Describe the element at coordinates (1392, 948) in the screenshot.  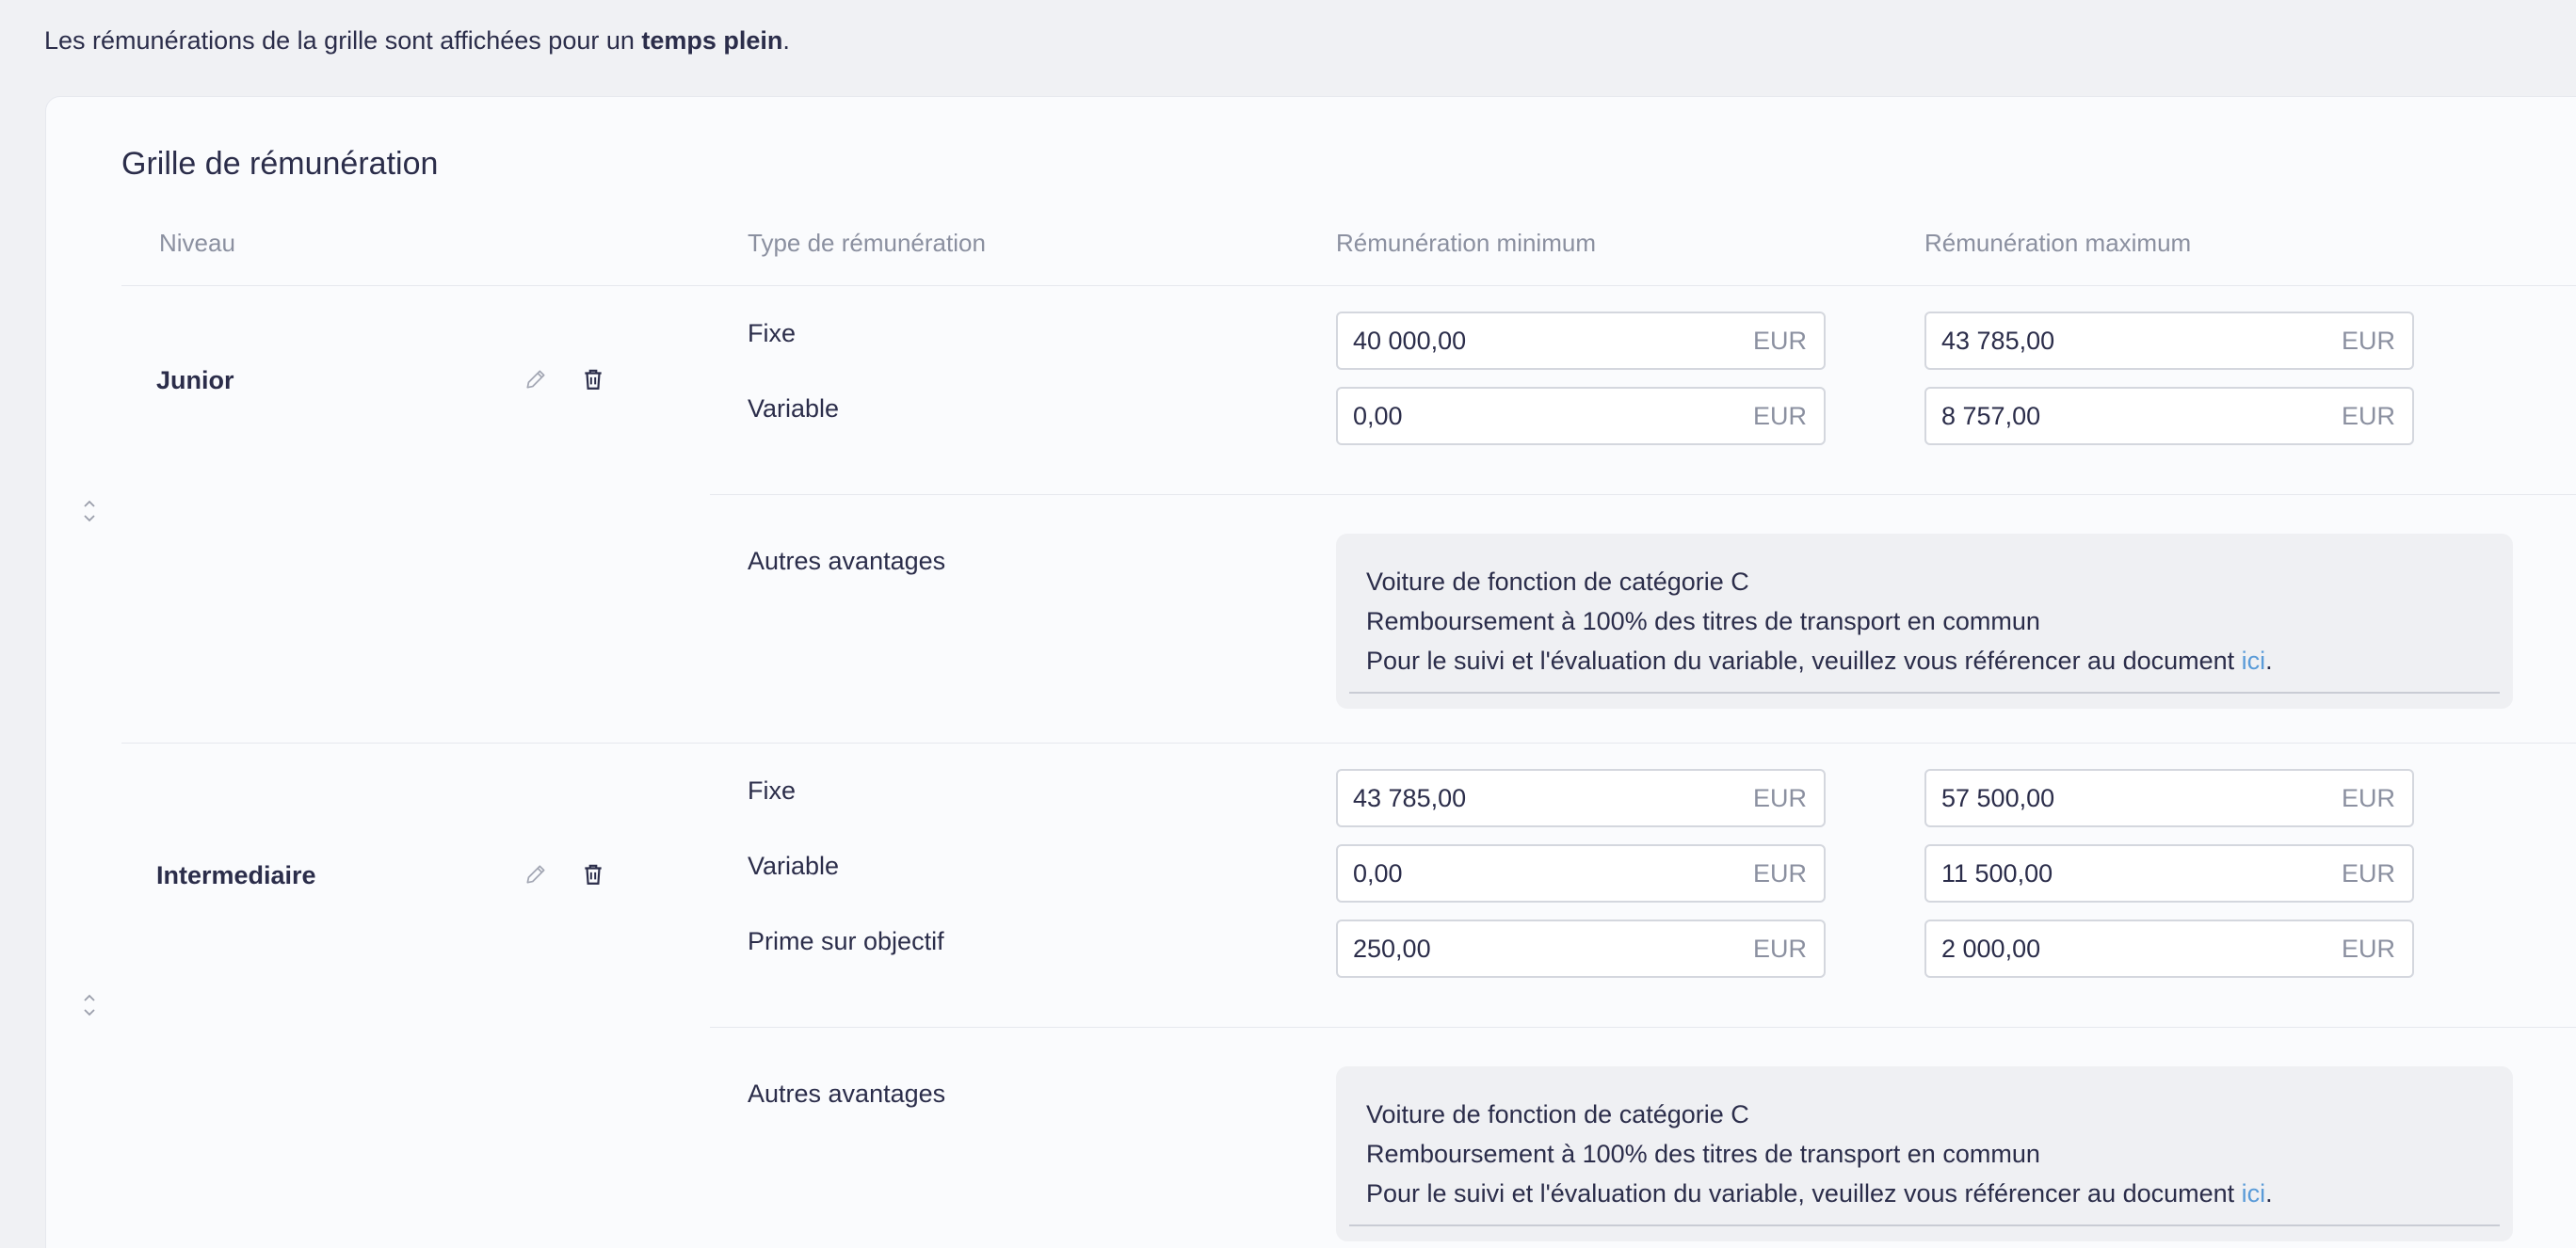
I see `amount-value: 250,00` at that location.